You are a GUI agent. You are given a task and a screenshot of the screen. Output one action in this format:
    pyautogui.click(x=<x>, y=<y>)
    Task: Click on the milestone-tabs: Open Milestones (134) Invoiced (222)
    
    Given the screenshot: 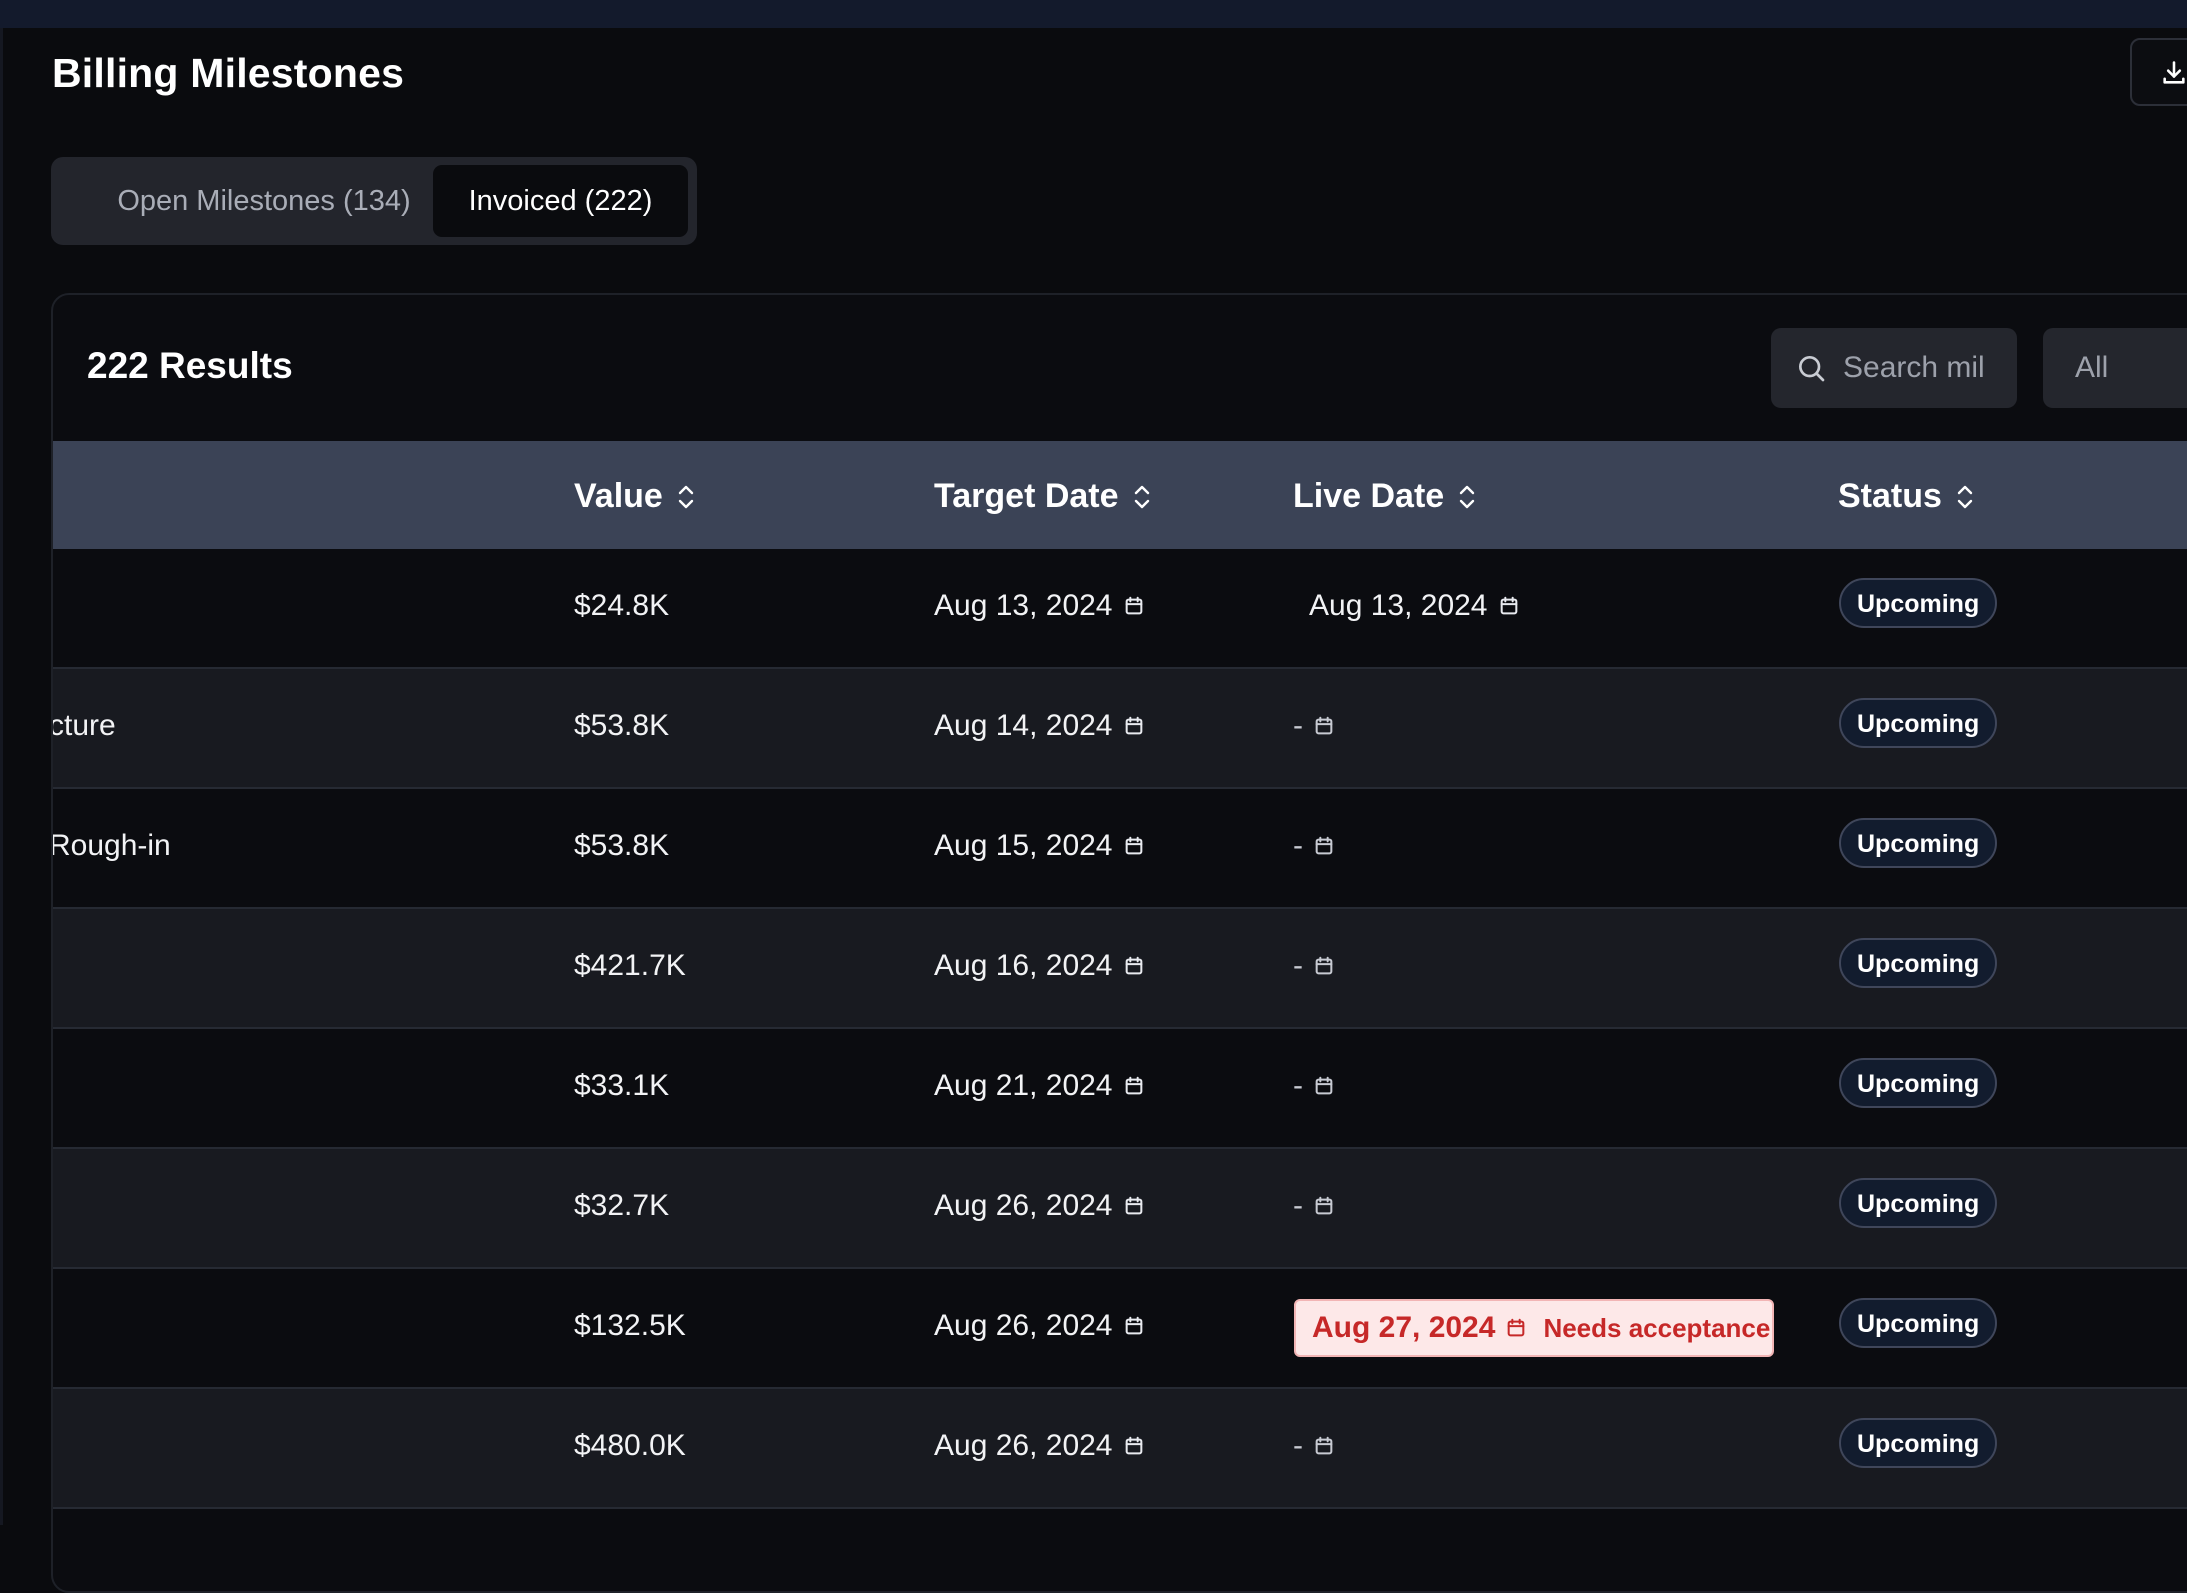 What is the action you would take?
    pyautogui.click(x=374, y=201)
    